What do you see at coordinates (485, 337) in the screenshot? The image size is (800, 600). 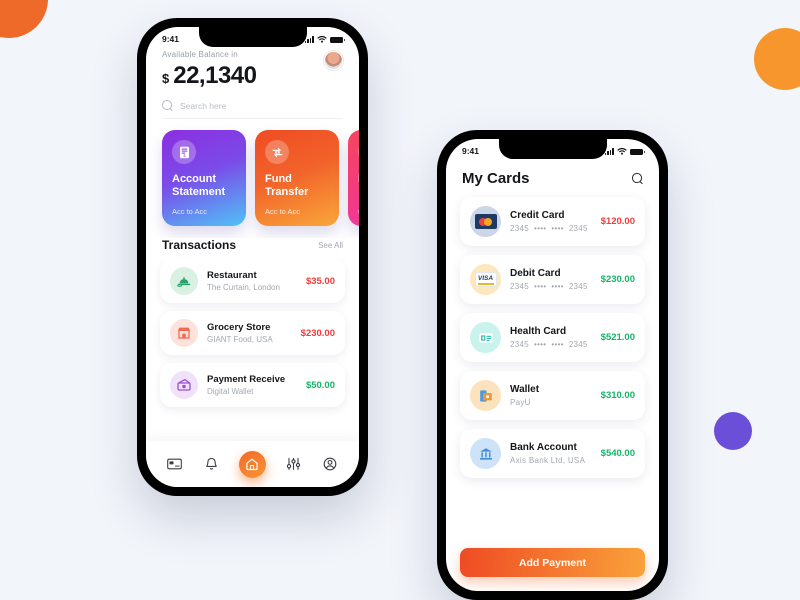 I see `health-card-icon` at bounding box center [485, 337].